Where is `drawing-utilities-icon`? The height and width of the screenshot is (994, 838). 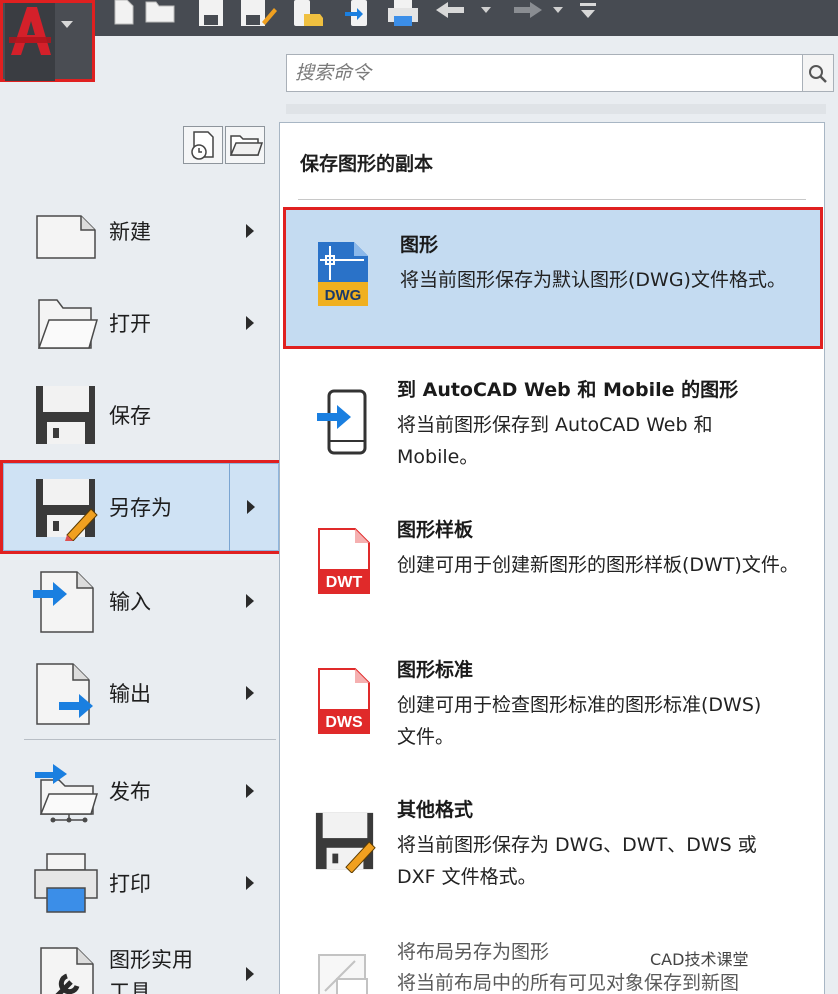 drawing-utilities-icon is located at coordinates (67, 970).